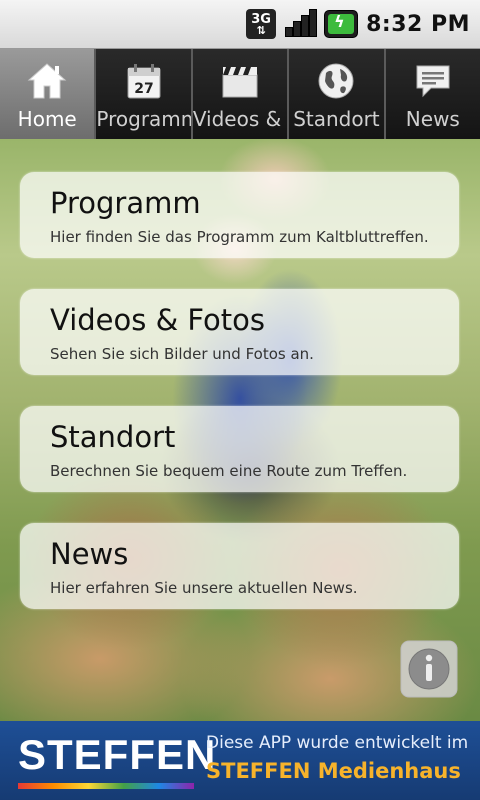 The width and height of the screenshot is (480, 800). Describe the element at coordinates (336, 81) in the screenshot. I see `globe-icon` at that location.